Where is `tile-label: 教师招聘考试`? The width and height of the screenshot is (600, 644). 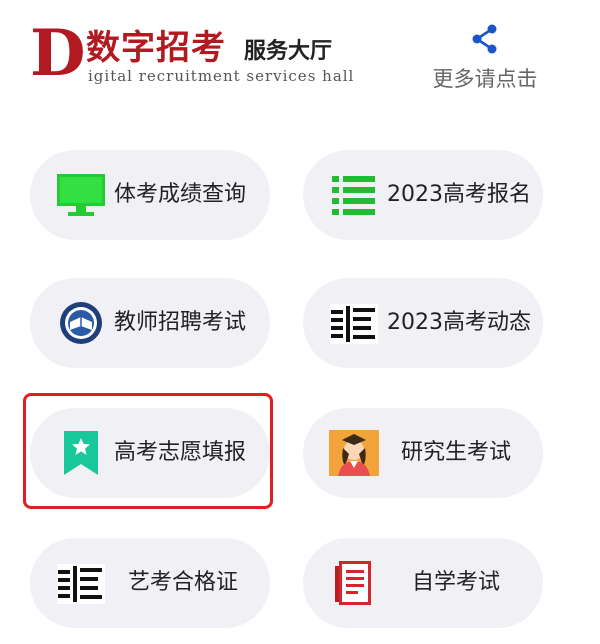
tile-label: 教师招聘考试 is located at coordinates (180, 322).